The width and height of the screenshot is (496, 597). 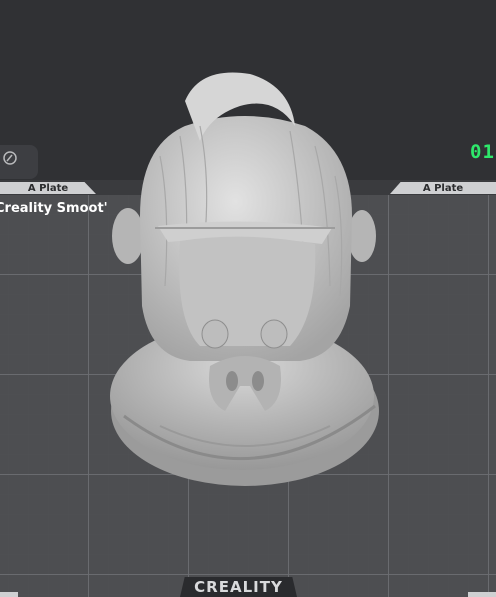 What do you see at coordinates (443, 188) in the screenshot?
I see `plate-tab-right: A Plate` at bounding box center [443, 188].